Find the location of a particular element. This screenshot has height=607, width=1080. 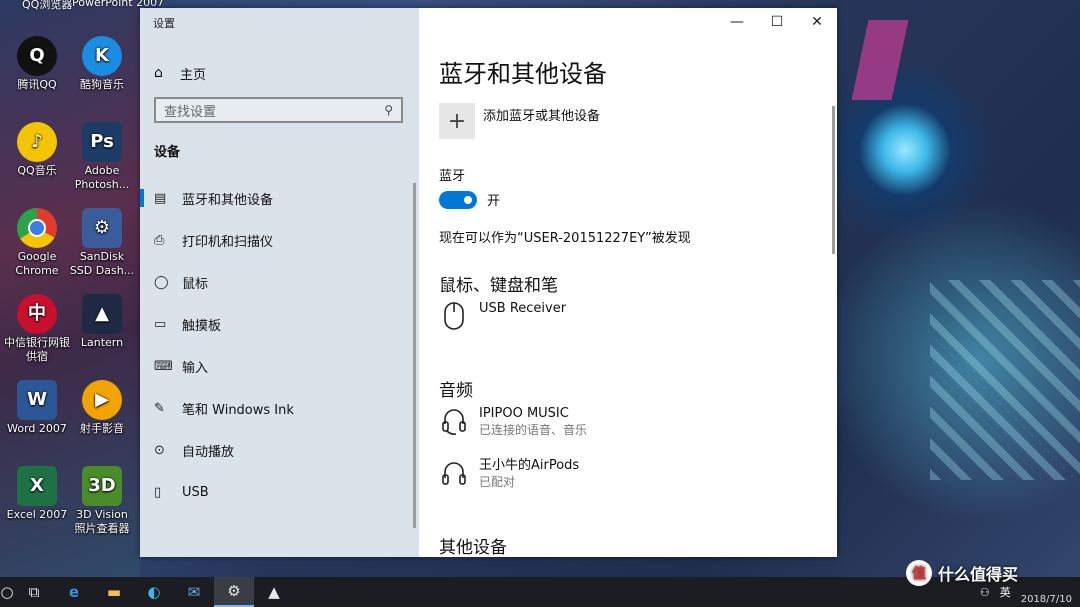

home-link: ⌂ 主页 is located at coordinates (180, 73).